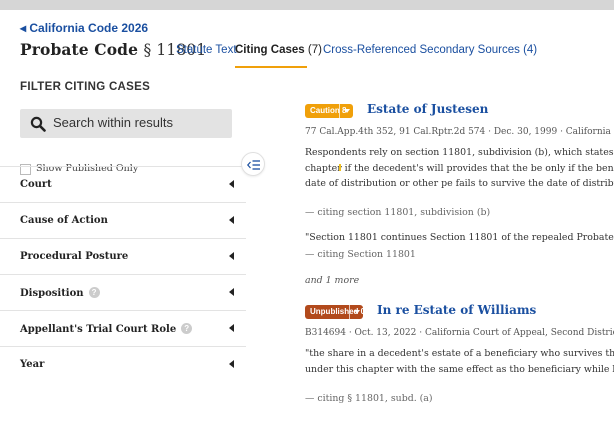 This screenshot has height=423, width=614. I want to click on tab-citing-cases-count: (7), so click(314, 50).